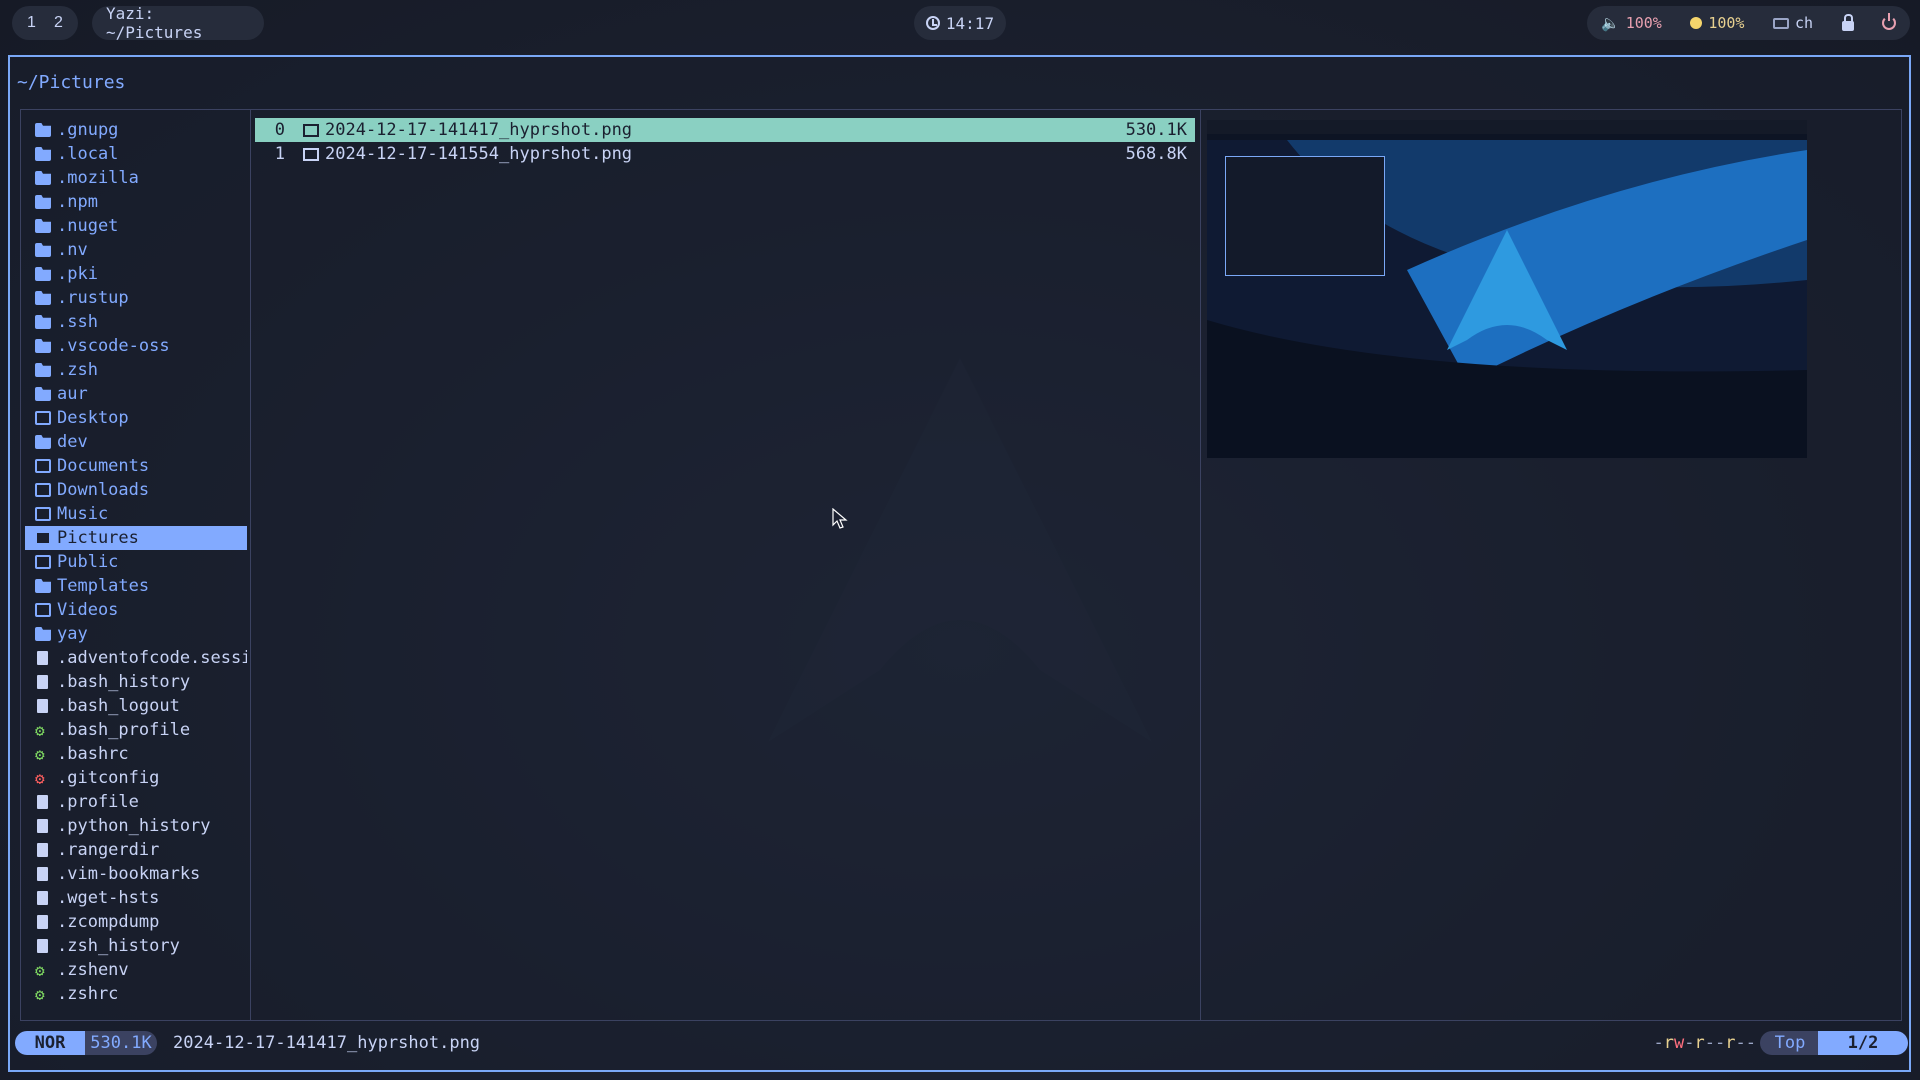 The image size is (1920, 1080). What do you see at coordinates (1863, 1043) in the screenshot?
I see `file-counter: 1/2` at bounding box center [1863, 1043].